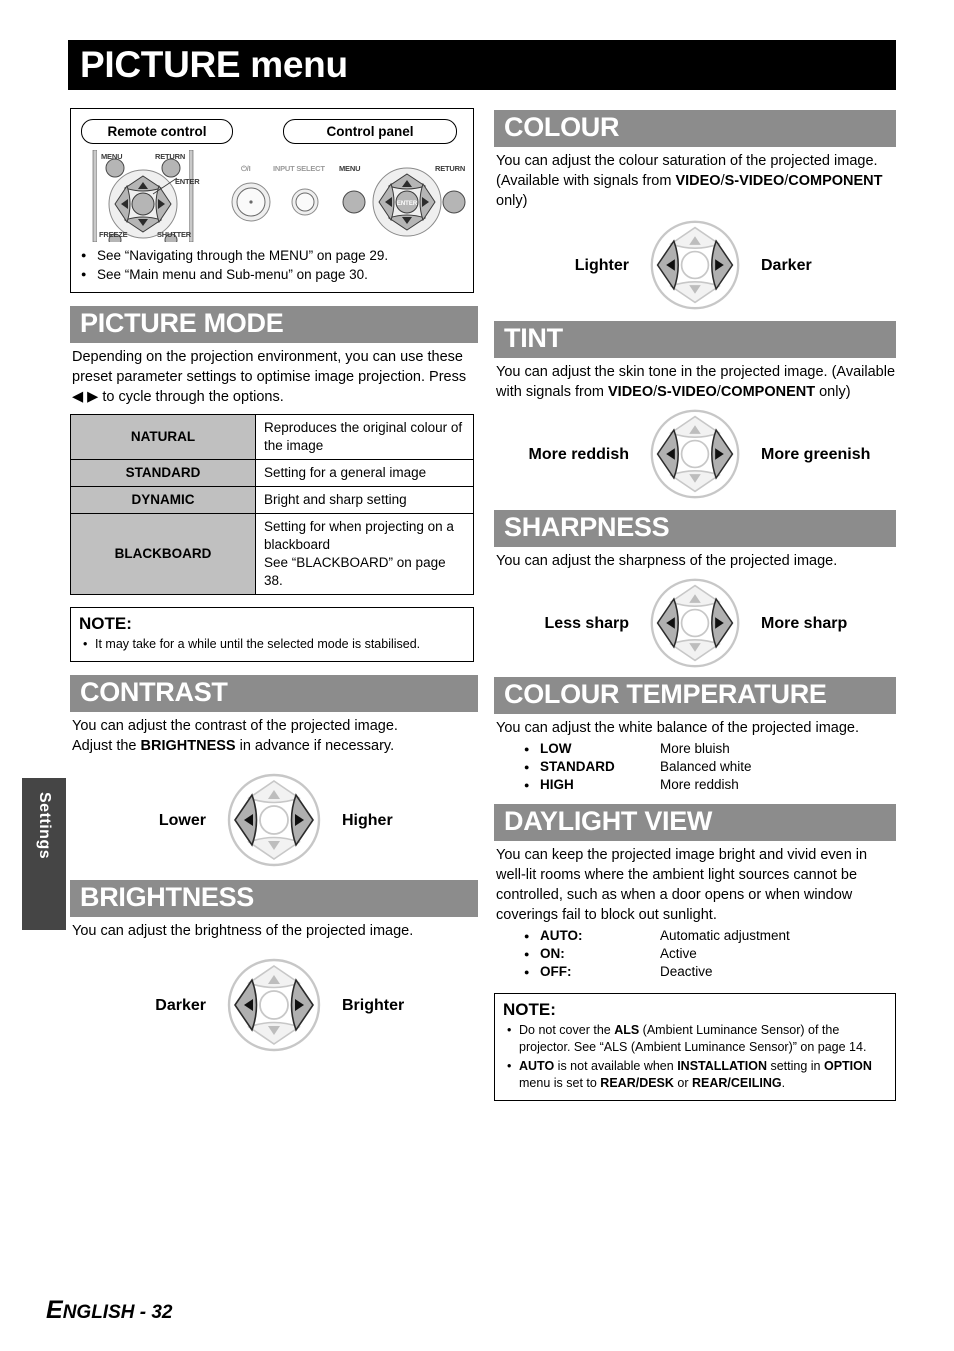 The image size is (954, 1351). I want to click on remote-control-illustration: MENU RETURN ENTER FREEZE SHUTTER, so click(149, 196).